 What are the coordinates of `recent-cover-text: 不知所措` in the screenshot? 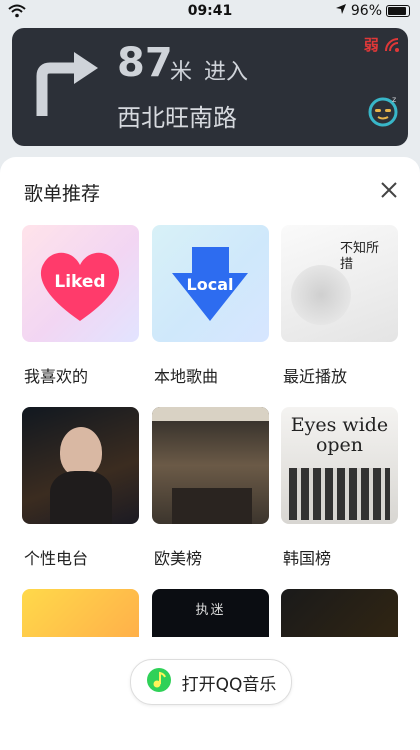 It's located at (360, 256).